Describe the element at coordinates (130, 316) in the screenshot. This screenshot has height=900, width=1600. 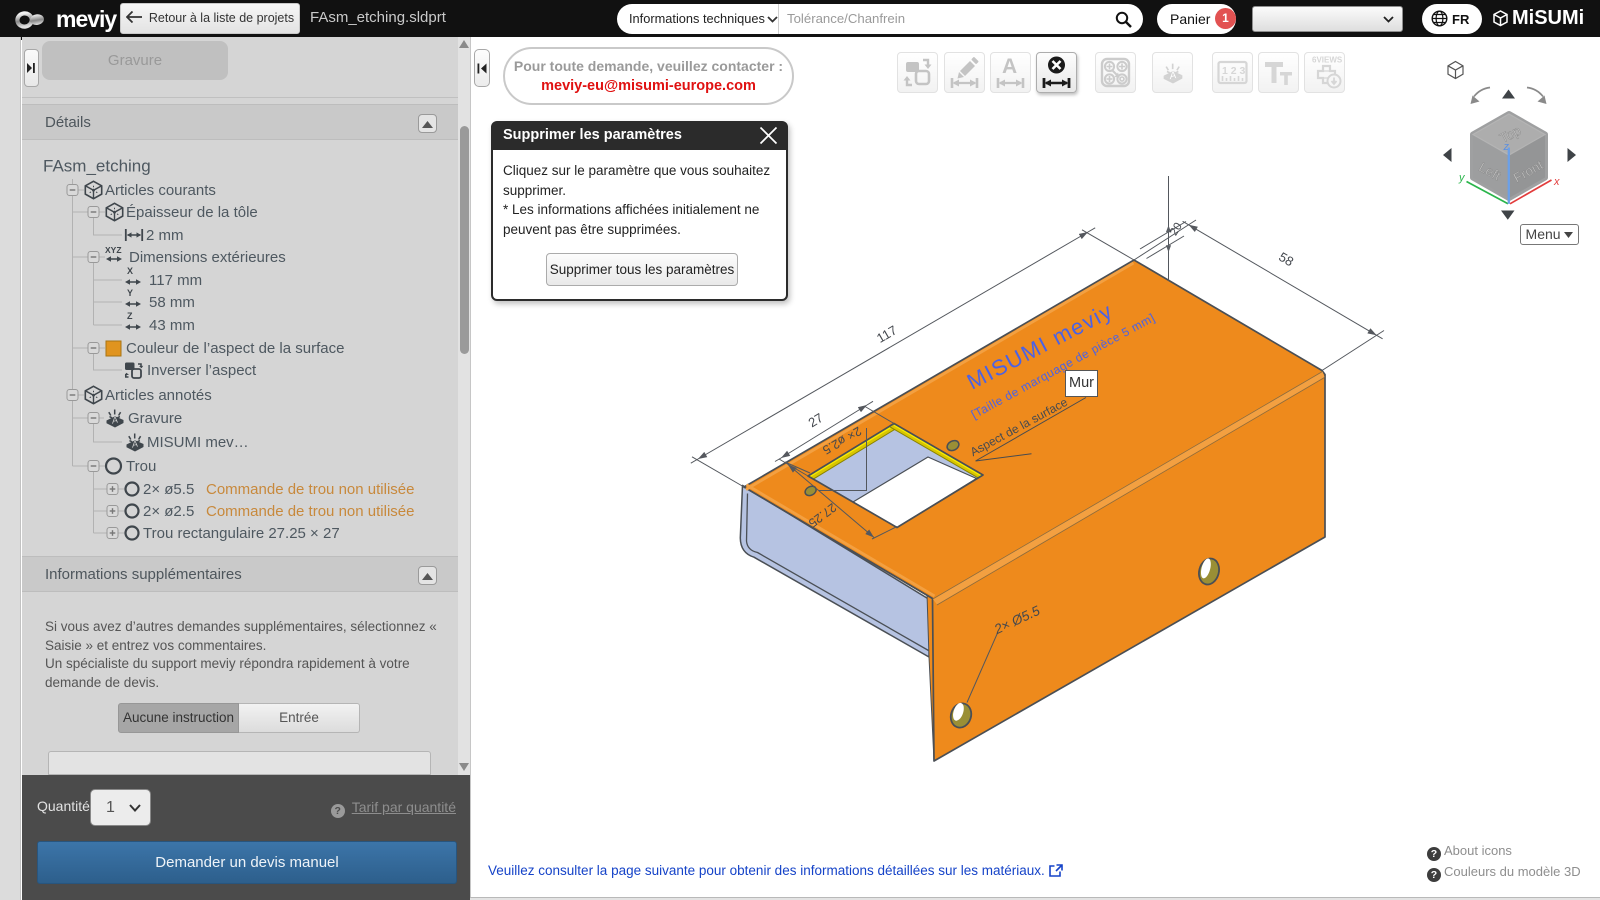
I see `svg-text: Z` at that location.